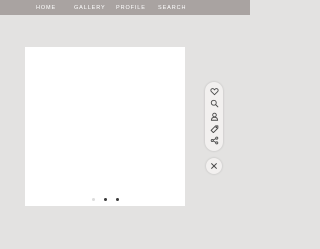 This screenshot has height=249, width=320. I want to click on user-icon, so click(214, 116).